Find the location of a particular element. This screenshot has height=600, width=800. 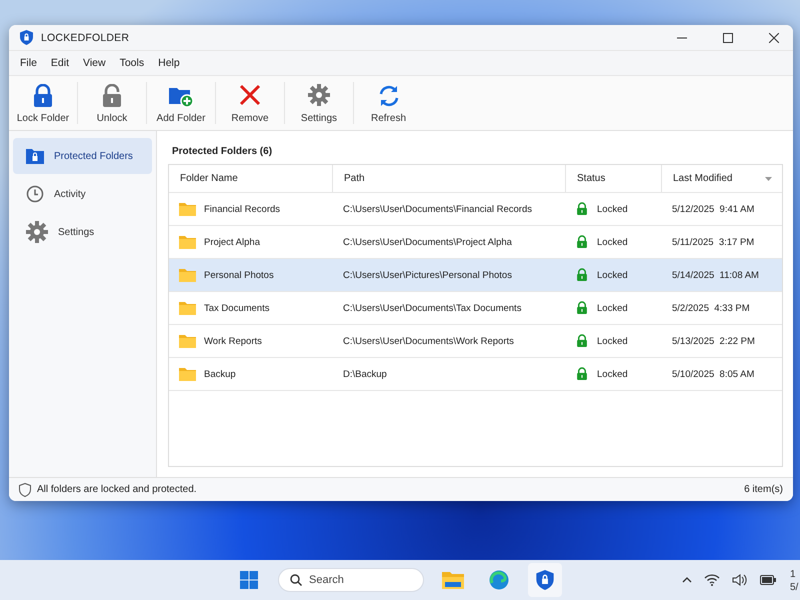

chevron-up-icon is located at coordinates (687, 580).